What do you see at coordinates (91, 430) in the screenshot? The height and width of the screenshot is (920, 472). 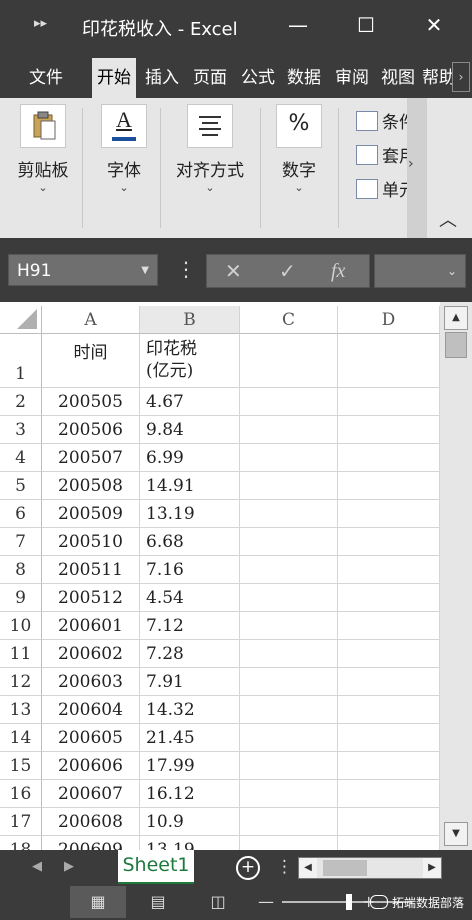 I see `cell-a: 200506` at bounding box center [91, 430].